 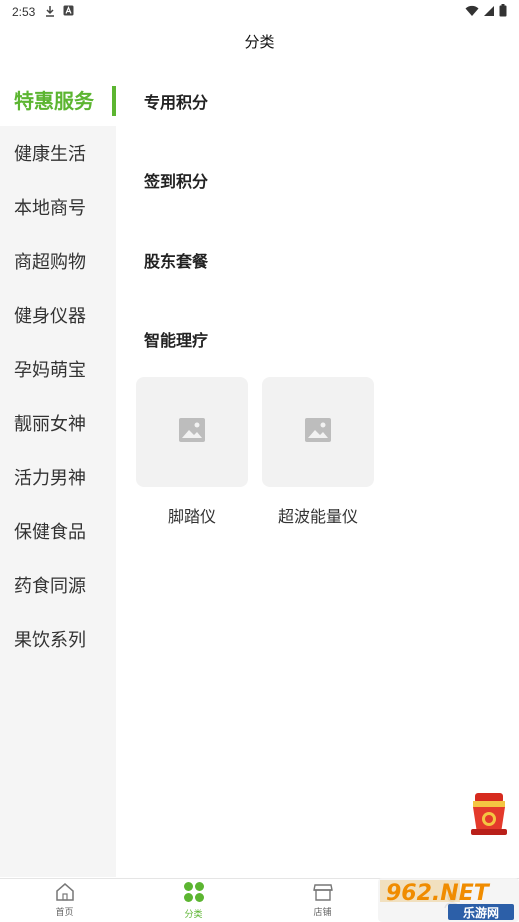 What do you see at coordinates (50, 316) in the screenshot?
I see `sidebar-item-label: 健身仪器` at bounding box center [50, 316].